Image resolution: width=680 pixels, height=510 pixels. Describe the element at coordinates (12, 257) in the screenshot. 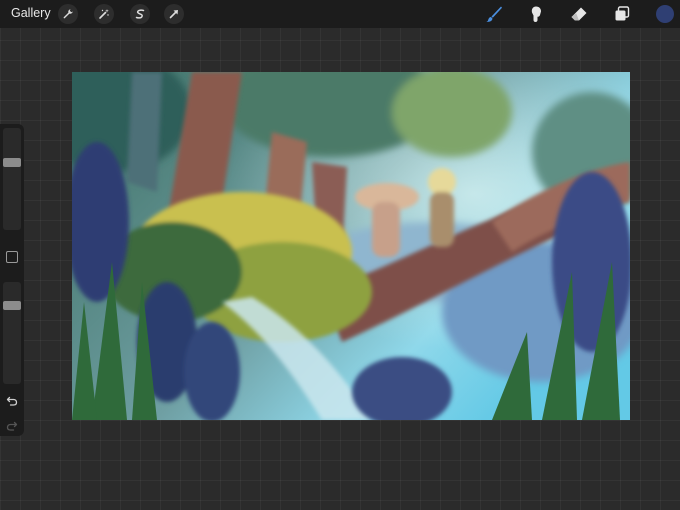

I see `modify-square-icon` at that location.